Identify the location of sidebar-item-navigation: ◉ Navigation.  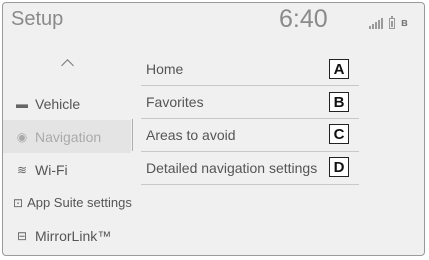
(67, 136).